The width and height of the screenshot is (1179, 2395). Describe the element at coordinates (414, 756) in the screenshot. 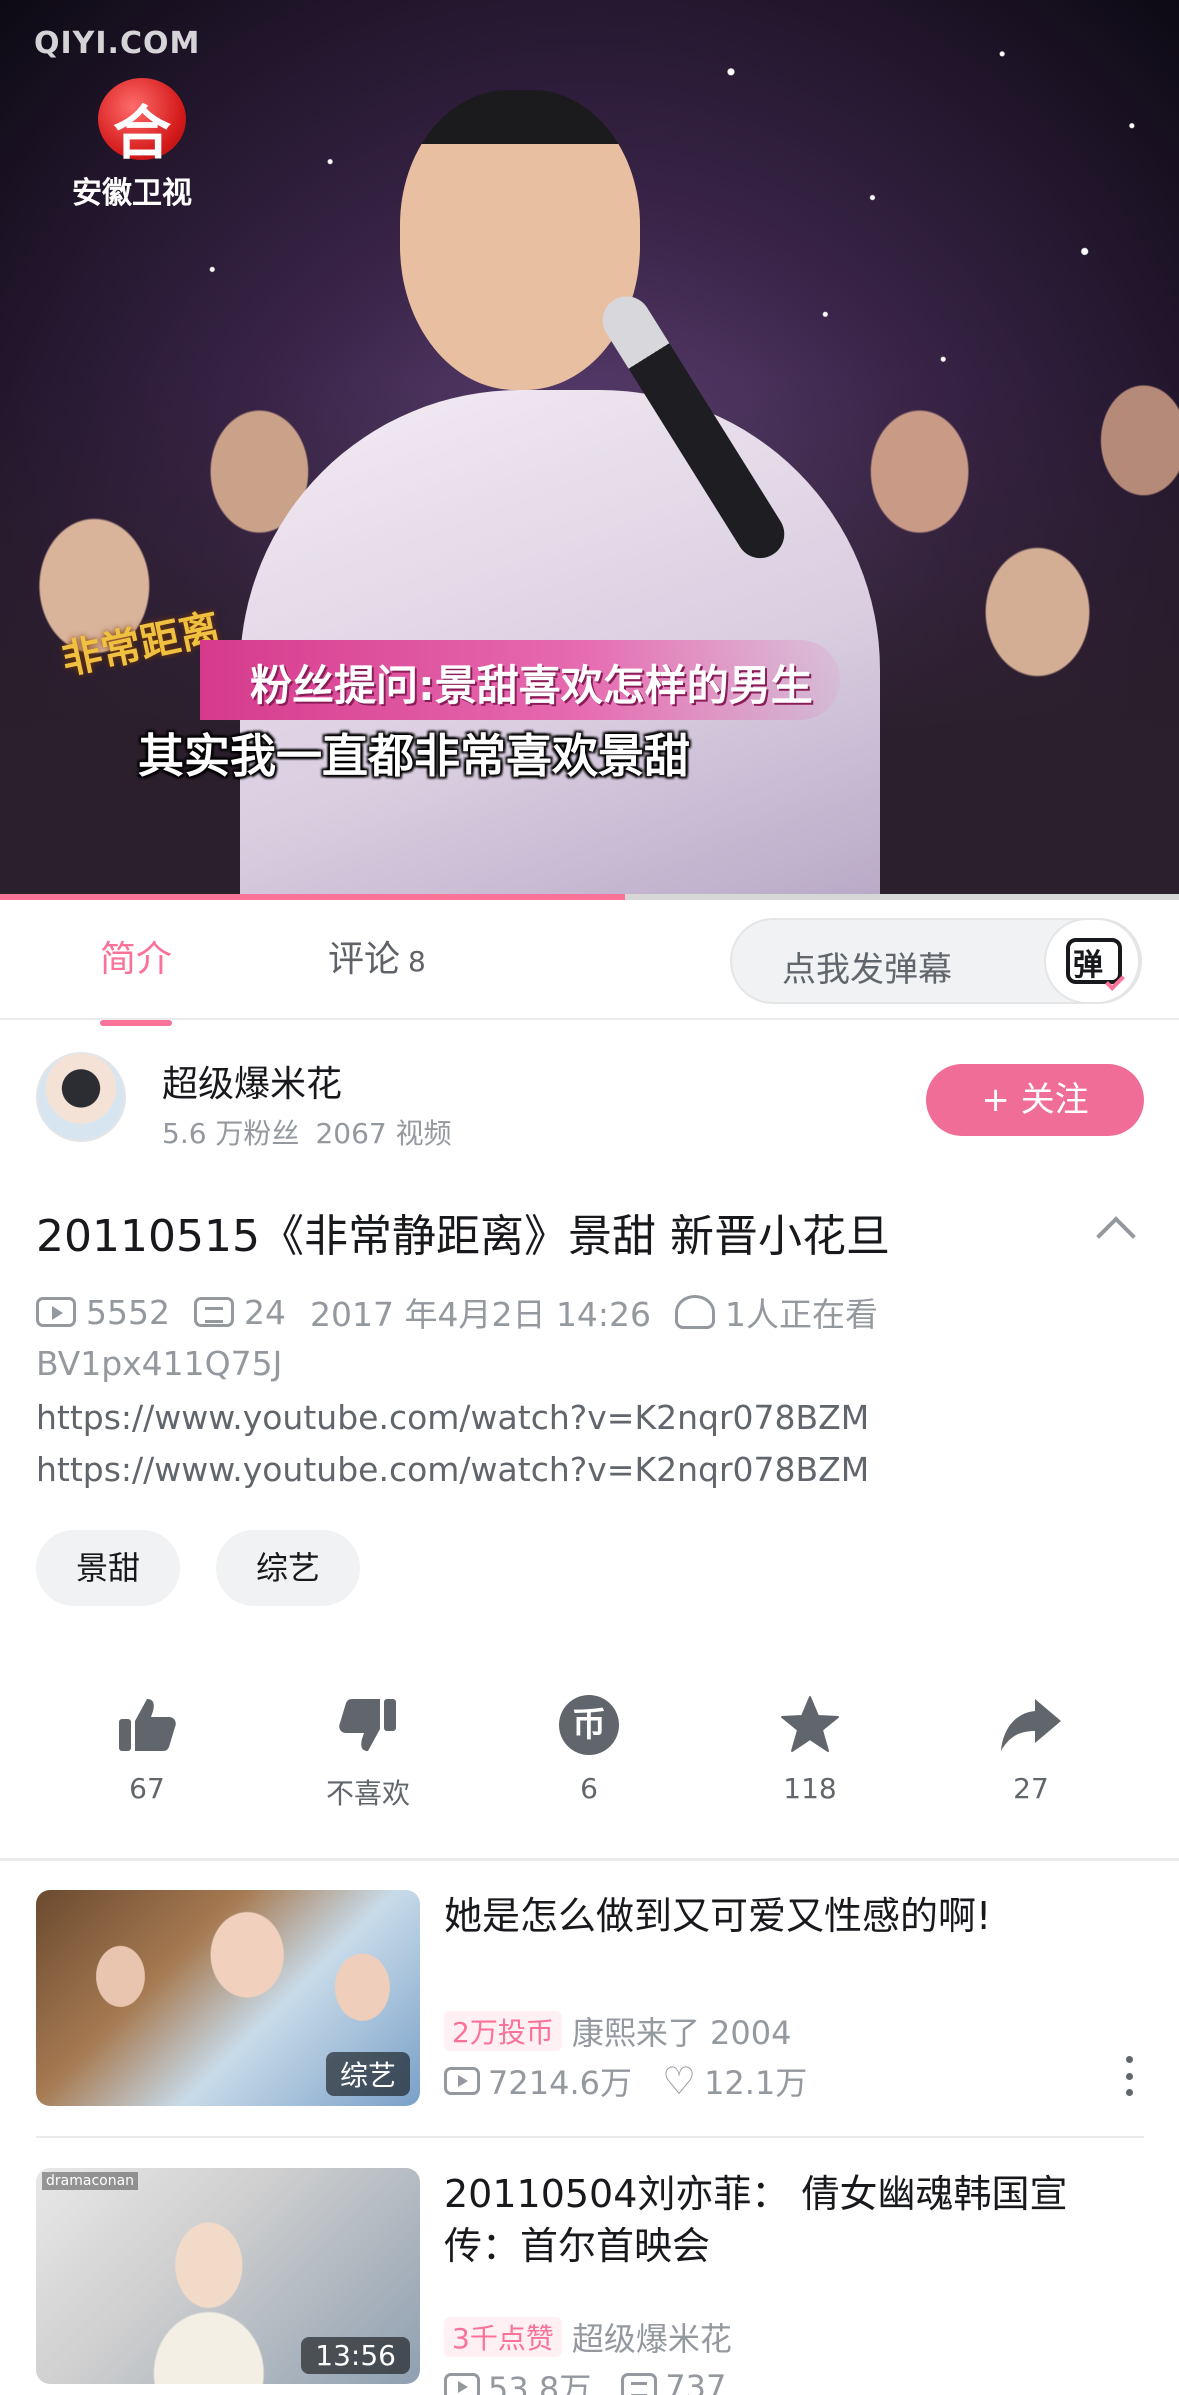

I see `video-subtitle: 其实我一直都非常喜欢景甜` at that location.